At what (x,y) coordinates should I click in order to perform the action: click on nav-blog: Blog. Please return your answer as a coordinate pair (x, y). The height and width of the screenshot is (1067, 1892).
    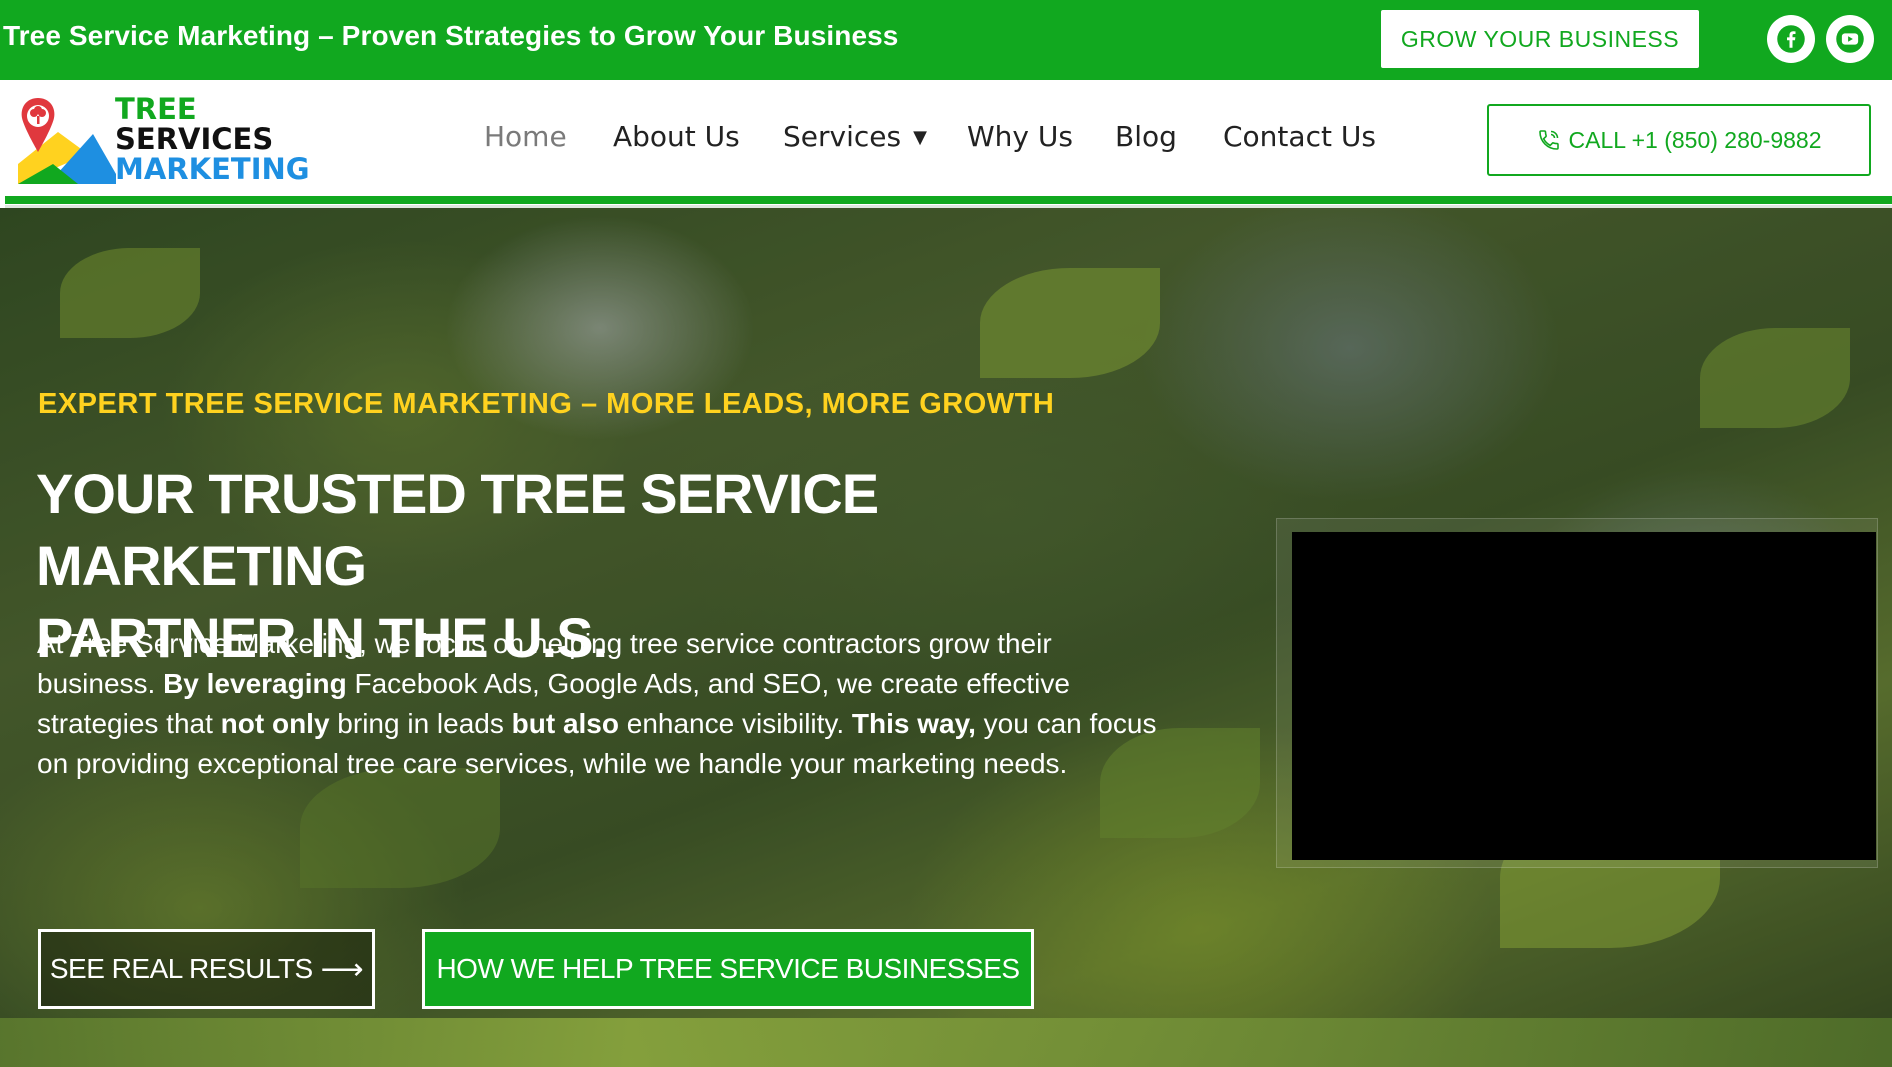
    Looking at the image, I should click on (1146, 136).